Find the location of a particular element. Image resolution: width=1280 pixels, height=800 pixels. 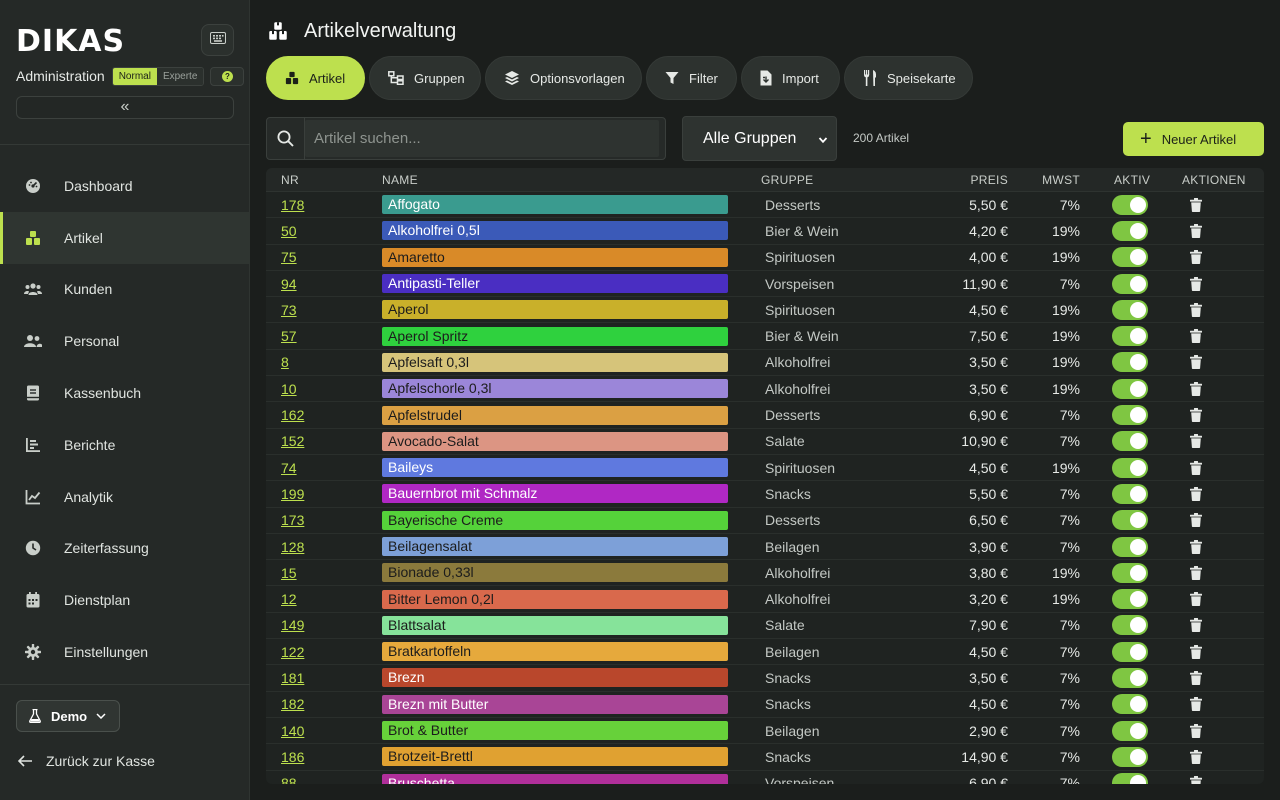

article-name-chip: Aperol is located at coordinates (555, 310).